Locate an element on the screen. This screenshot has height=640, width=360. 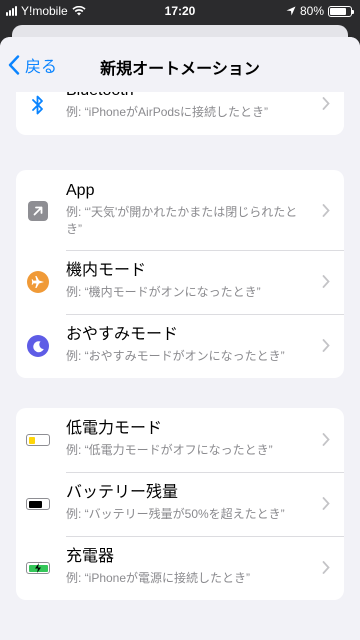
row-subtitle: 例: “バッテリー残量が50%を超えたとき” is located at coordinates (175, 514).